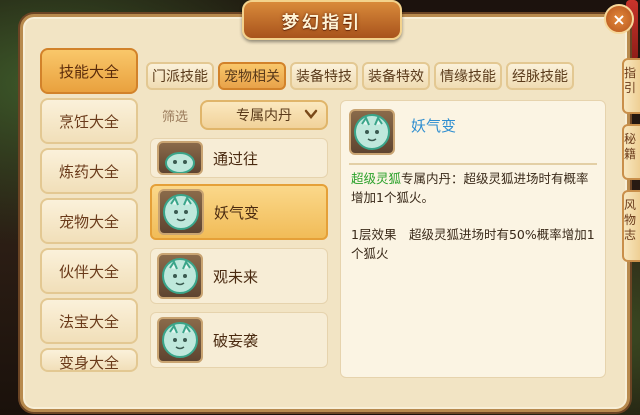  I want to click on tab-sect-skills: 门派技能, so click(180, 76).